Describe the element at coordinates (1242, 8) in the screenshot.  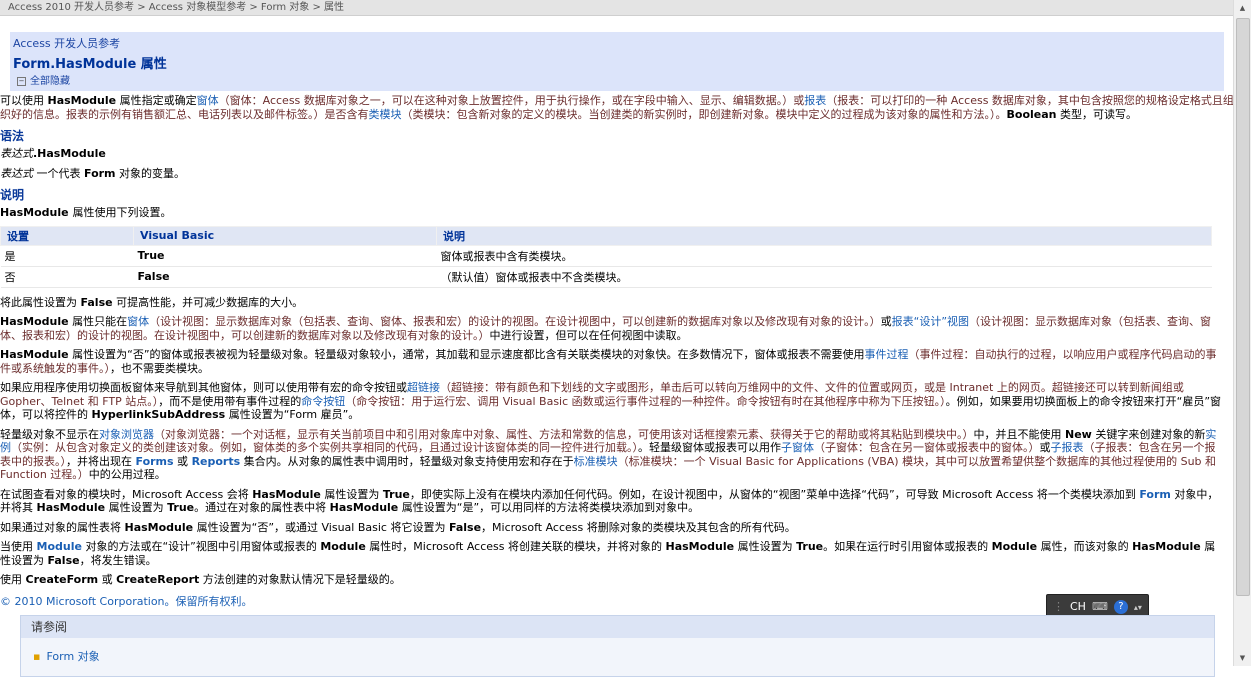
I see `scroll-up-icon: ▲` at that location.